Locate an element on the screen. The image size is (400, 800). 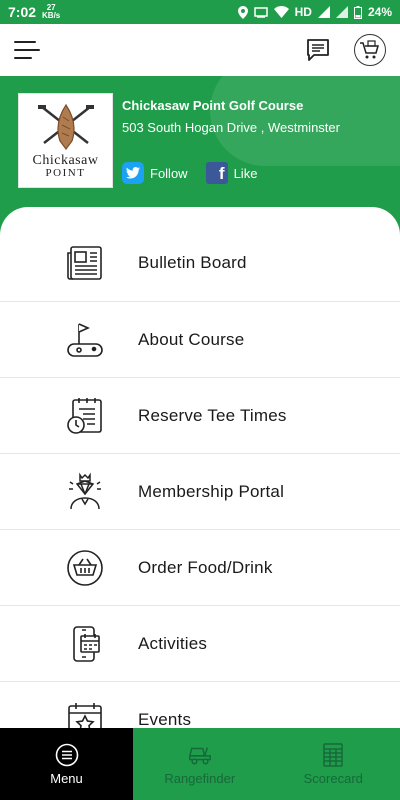
menu-item-events: Events is located at coordinates (200, 705).